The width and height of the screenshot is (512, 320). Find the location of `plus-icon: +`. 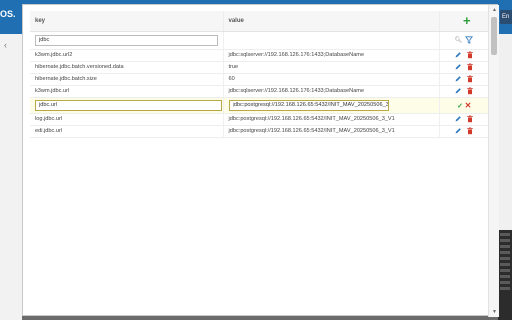

plus-icon: + is located at coordinates (467, 20).